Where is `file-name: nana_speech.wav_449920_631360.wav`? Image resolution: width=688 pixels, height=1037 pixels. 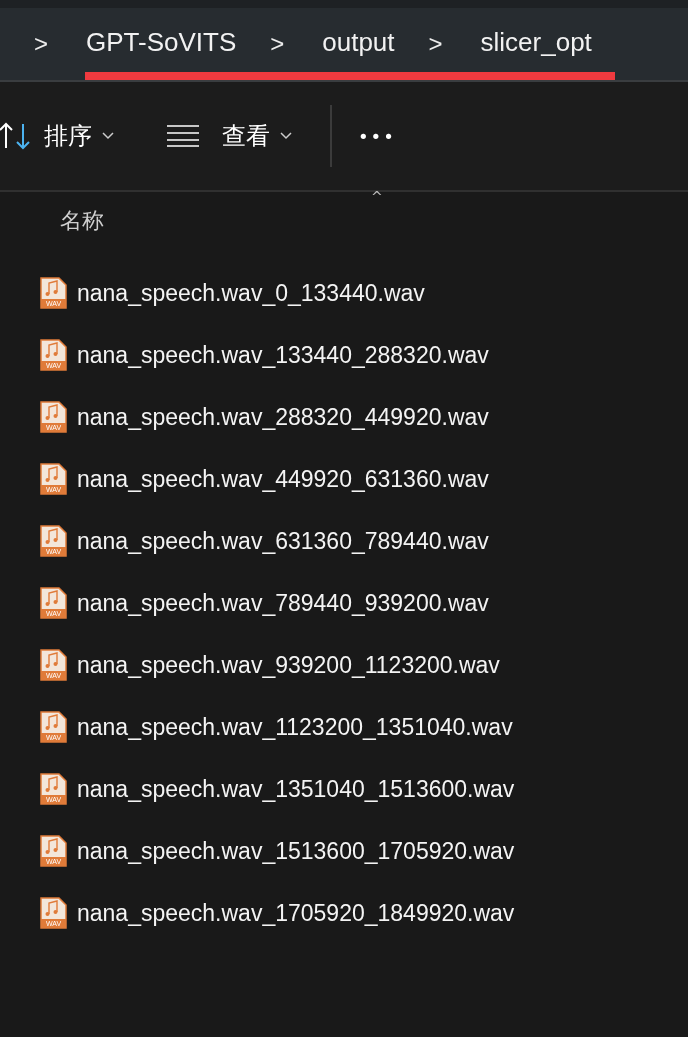
file-name: nana_speech.wav_449920_631360.wav is located at coordinates (283, 479).